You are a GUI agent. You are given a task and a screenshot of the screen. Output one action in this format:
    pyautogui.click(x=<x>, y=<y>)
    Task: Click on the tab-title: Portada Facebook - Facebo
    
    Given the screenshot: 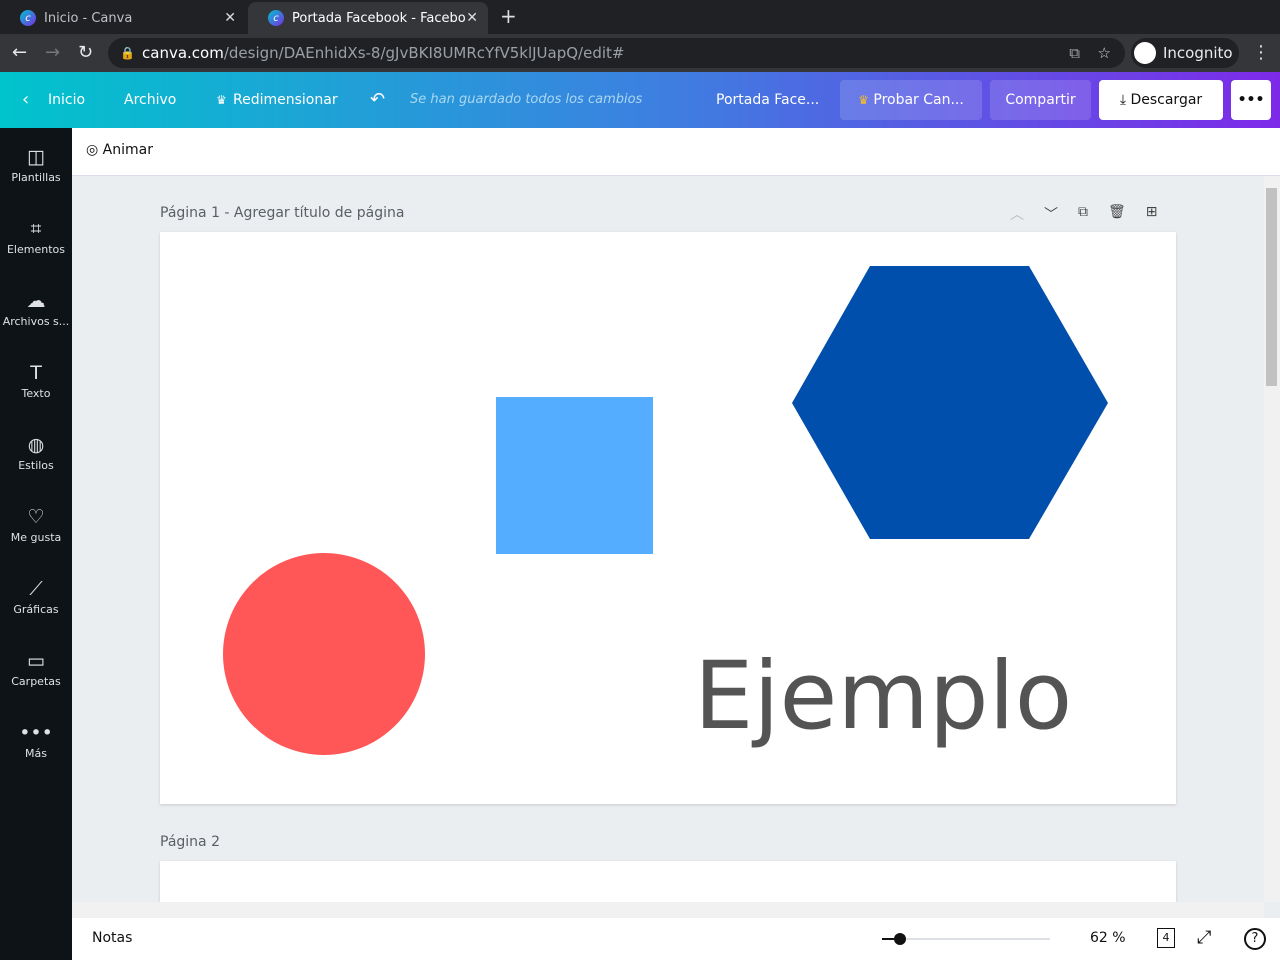 What is the action you would take?
    pyautogui.click(x=379, y=18)
    